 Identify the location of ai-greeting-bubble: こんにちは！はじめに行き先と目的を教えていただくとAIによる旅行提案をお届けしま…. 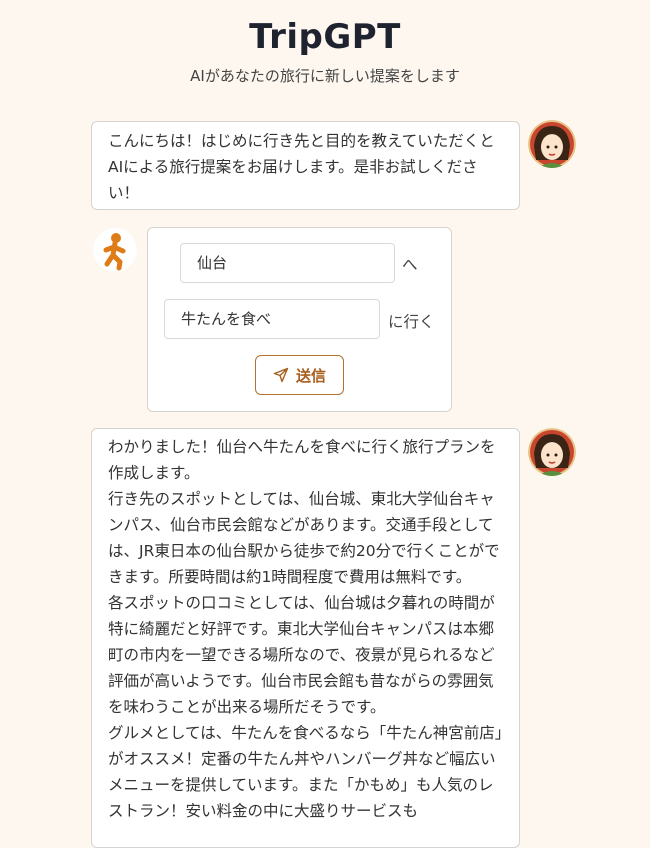
(305, 165).